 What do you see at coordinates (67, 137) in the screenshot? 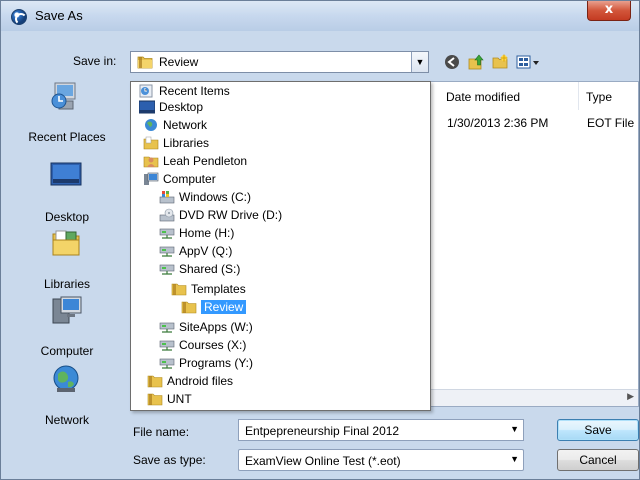
I see `place-label: Recent Places` at bounding box center [67, 137].